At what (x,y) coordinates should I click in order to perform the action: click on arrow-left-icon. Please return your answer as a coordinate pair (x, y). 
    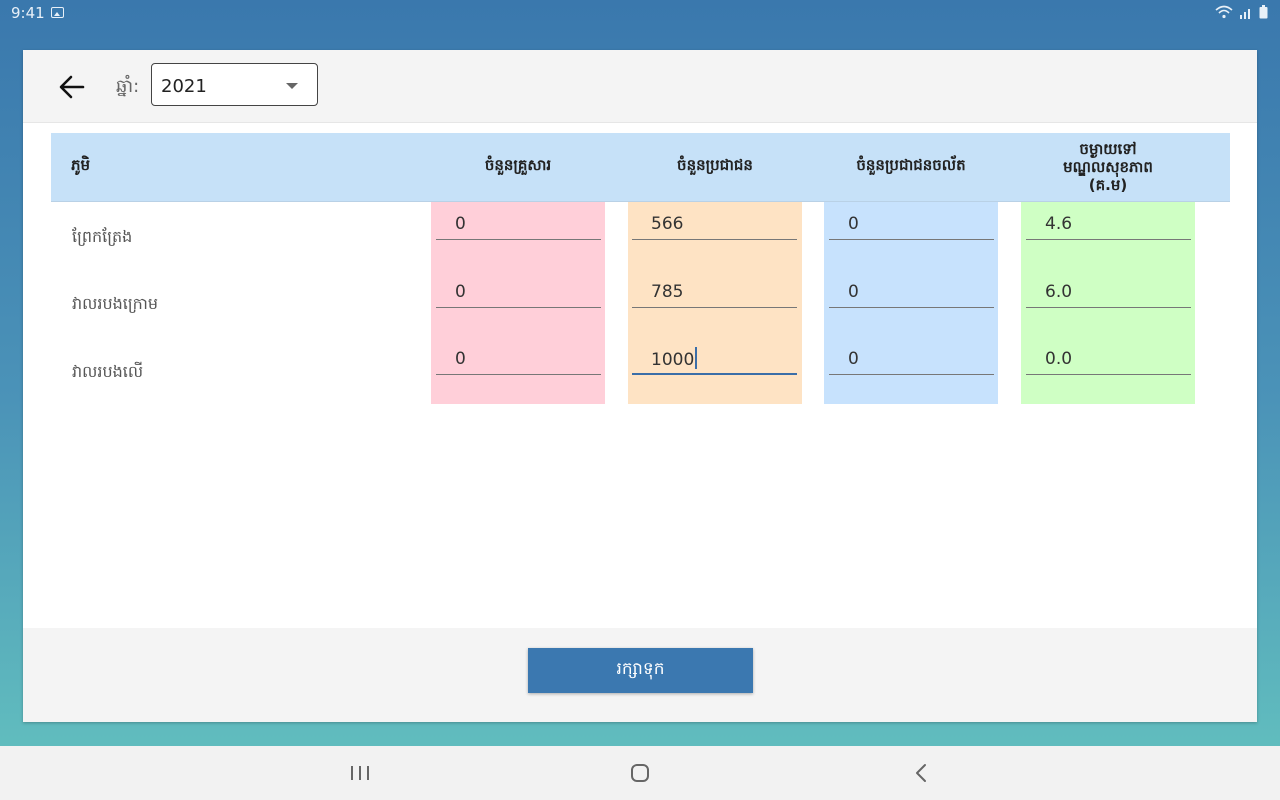
    Looking at the image, I should click on (72, 87).